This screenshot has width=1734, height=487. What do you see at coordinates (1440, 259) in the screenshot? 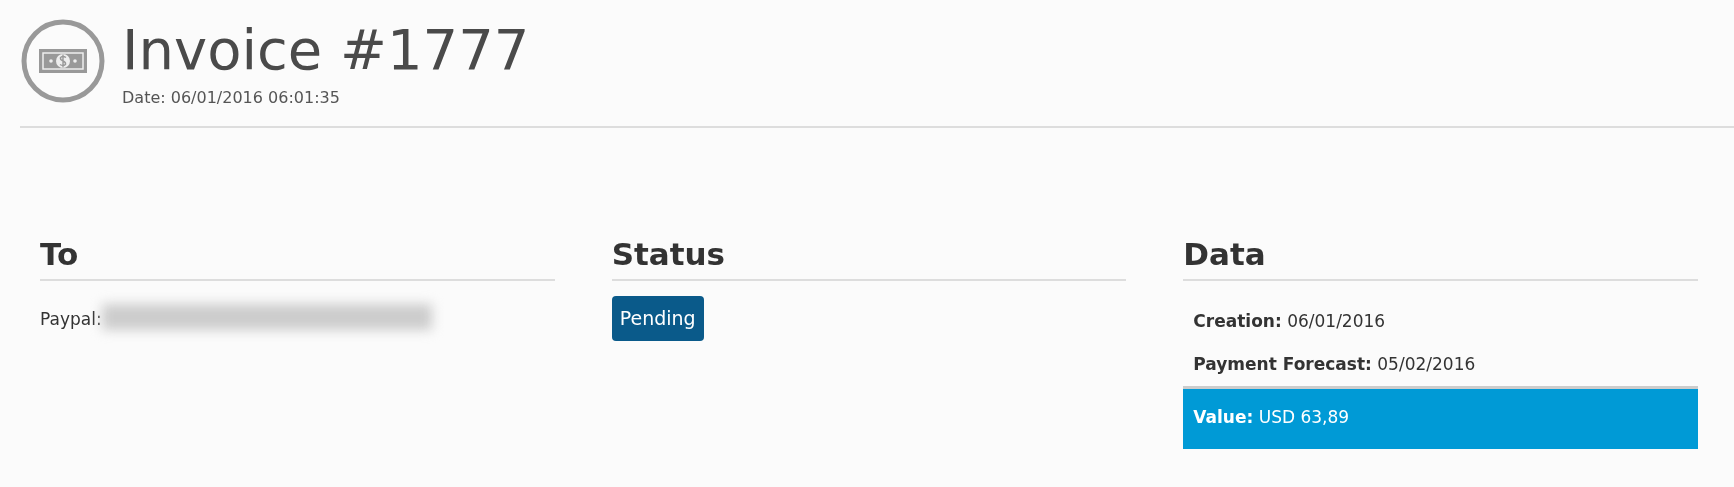
I see `section-heading: Data` at bounding box center [1440, 259].